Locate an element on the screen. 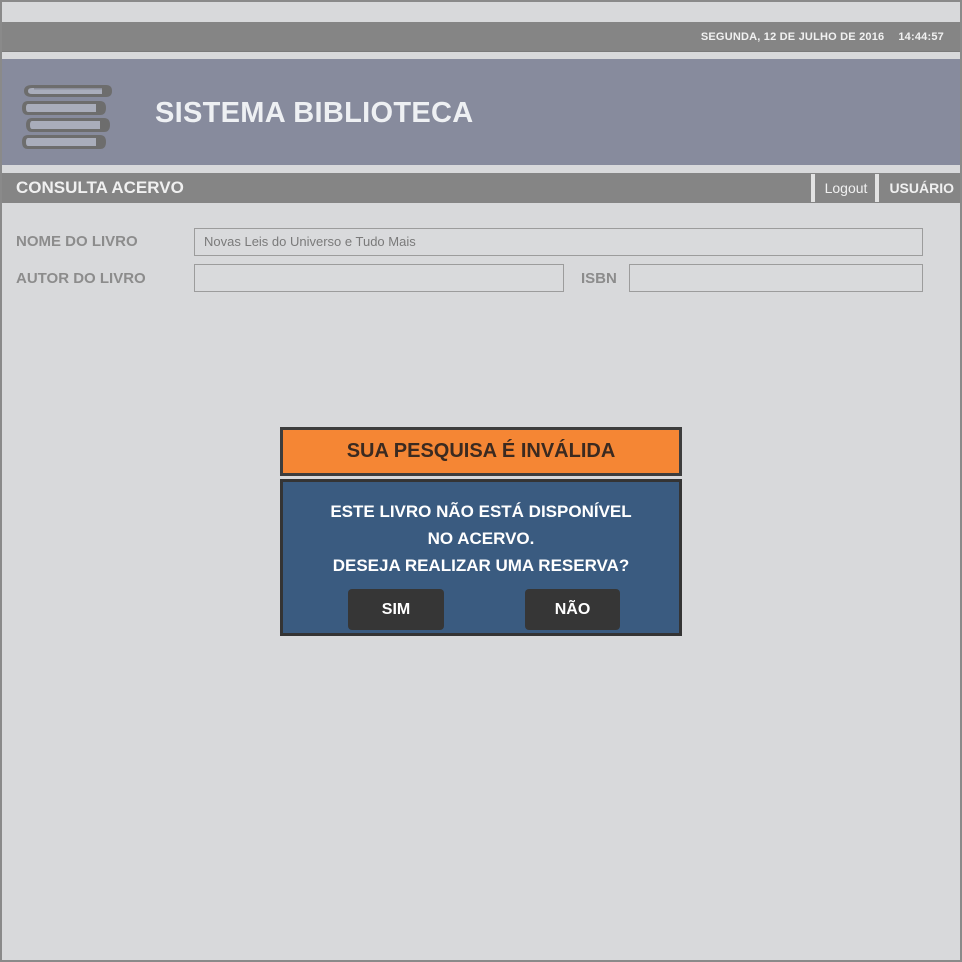 The height and width of the screenshot is (962, 962). time-text: 14:44:57 is located at coordinates (921, 37).